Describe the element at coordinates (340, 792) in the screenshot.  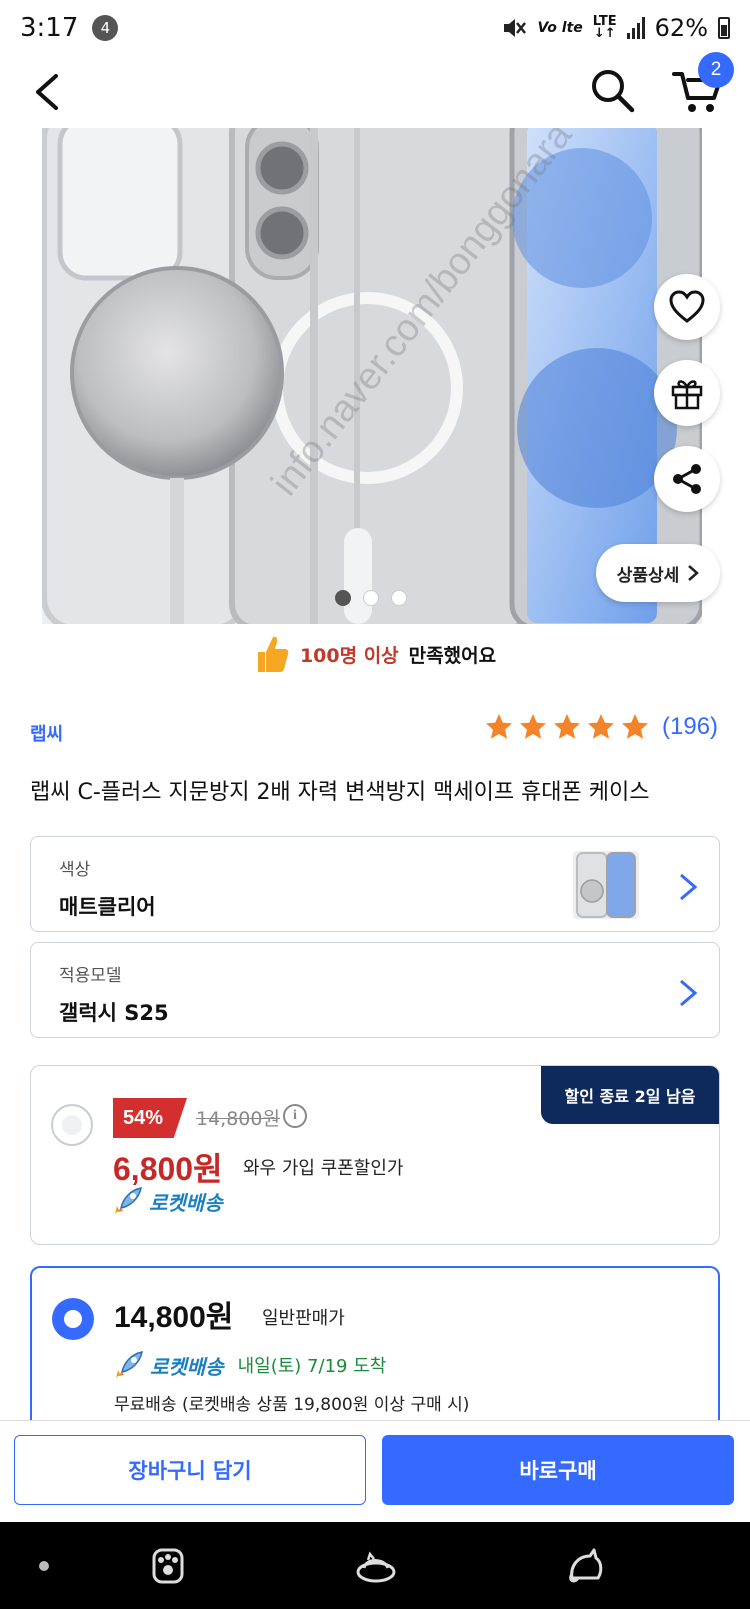
I see `product-title: 랩씨 C-플러스 지문방지 2배 자력 변색방지 맥세이프 휴대폰 케이스` at that location.